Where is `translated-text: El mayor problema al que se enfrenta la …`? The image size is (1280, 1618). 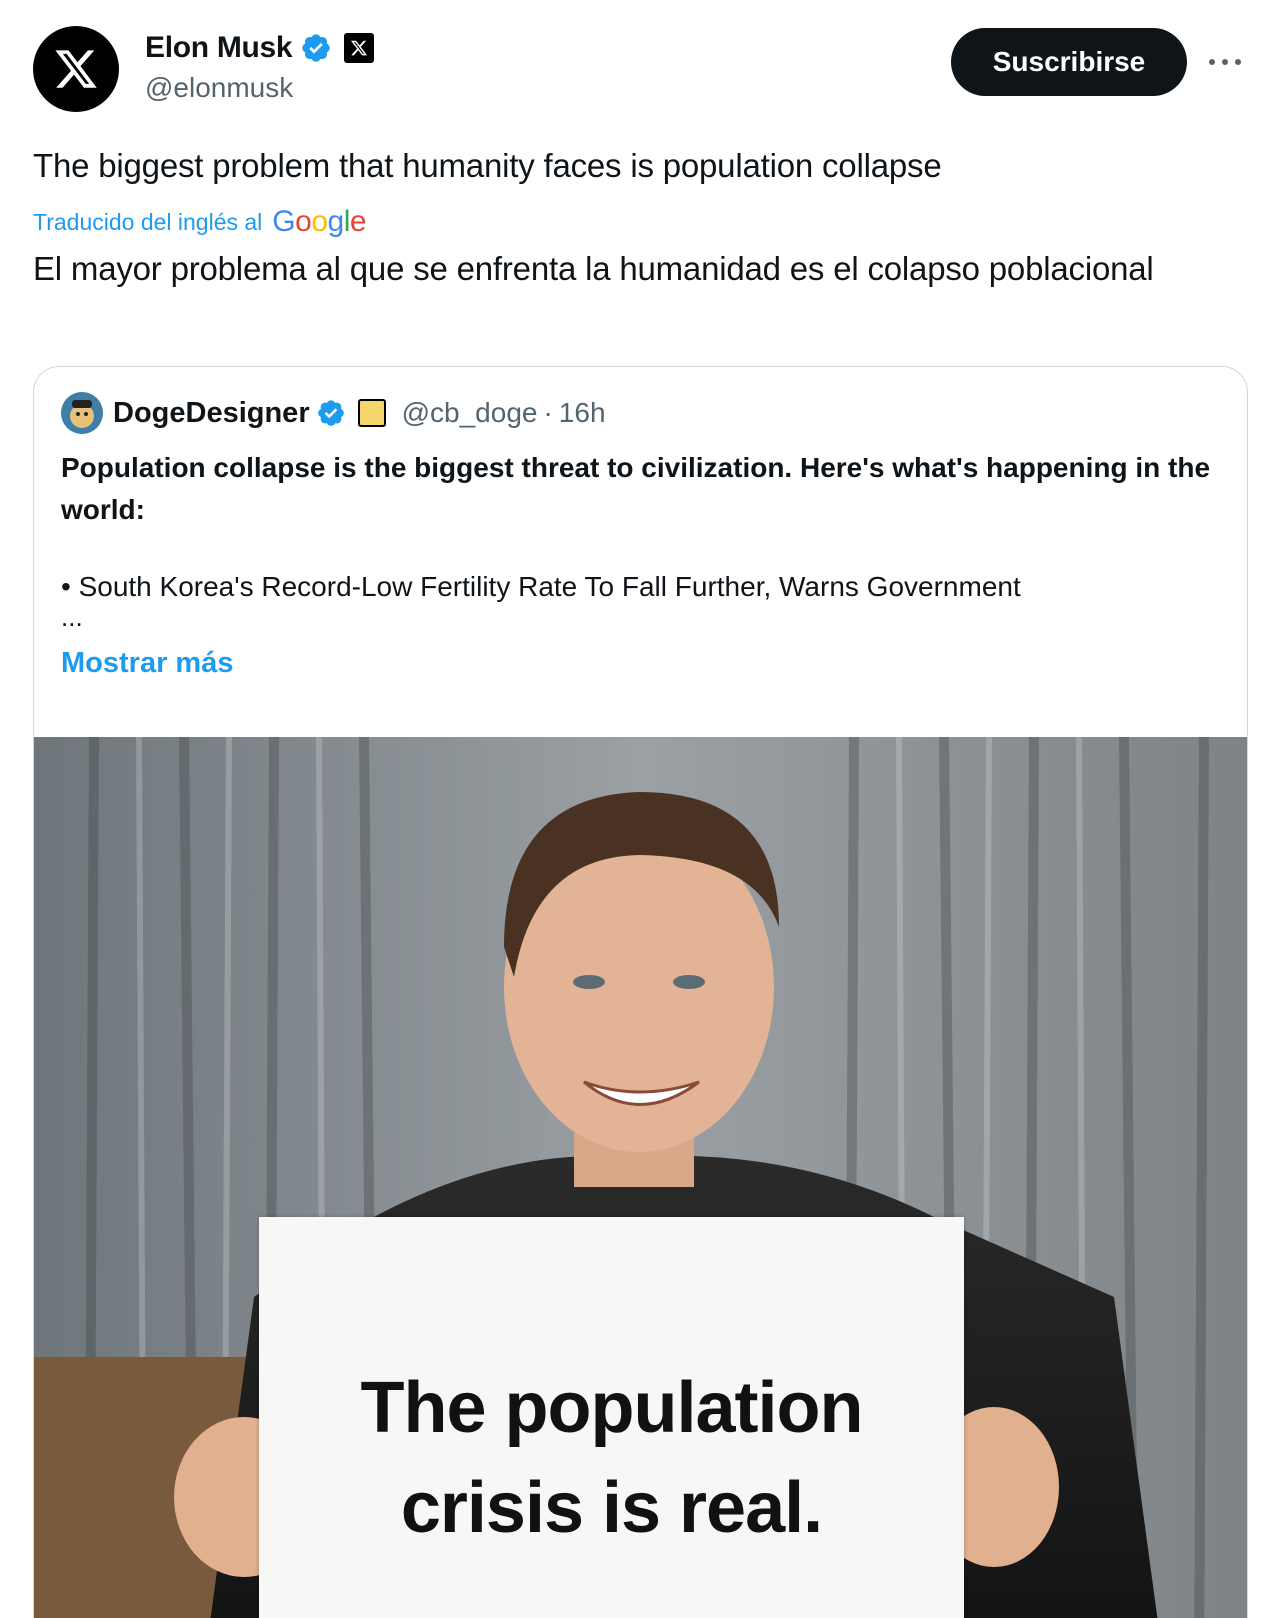
translated-text: El mayor problema al que se enfrenta la … is located at coordinates (593, 268).